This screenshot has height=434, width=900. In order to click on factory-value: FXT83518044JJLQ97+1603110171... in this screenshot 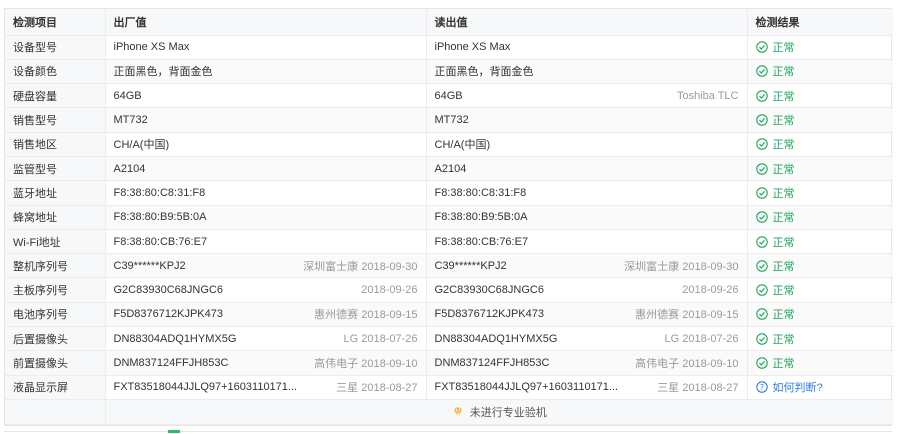, I will do `click(205, 387)`.